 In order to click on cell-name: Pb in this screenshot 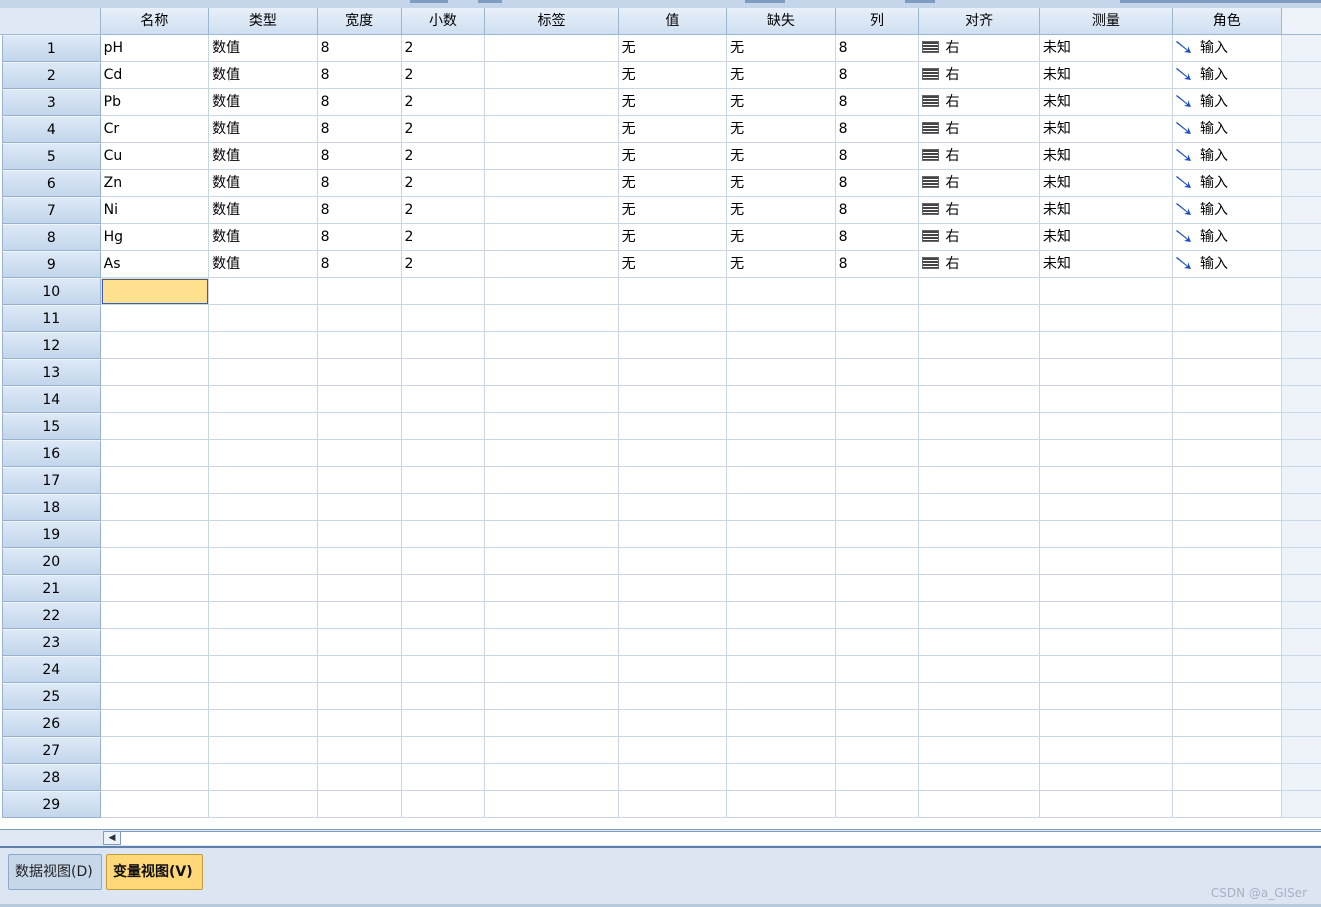, I will do `click(155, 102)`.